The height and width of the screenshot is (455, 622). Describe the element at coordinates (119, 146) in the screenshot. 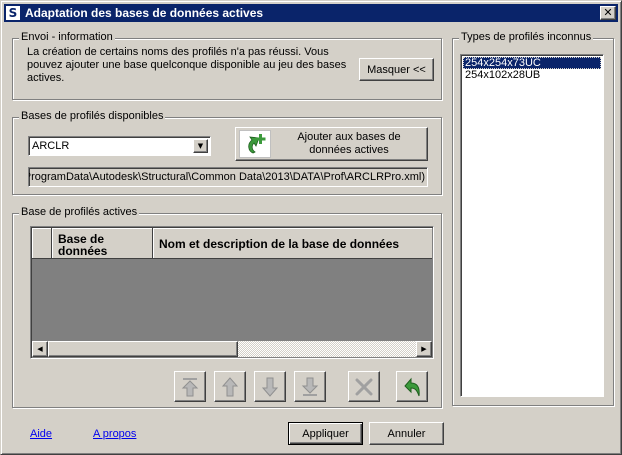

I see `base-select: ARCLR ▼` at that location.